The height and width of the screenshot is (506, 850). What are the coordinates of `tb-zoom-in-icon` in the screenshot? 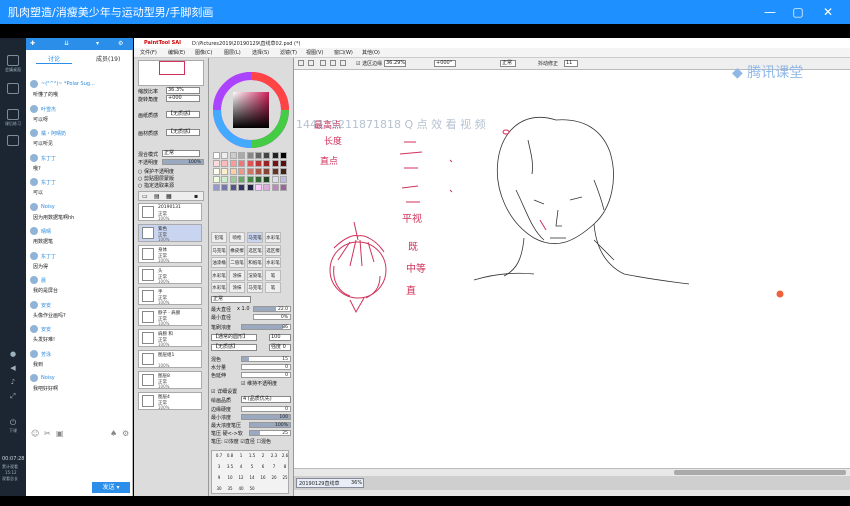 It's located at (323, 63).